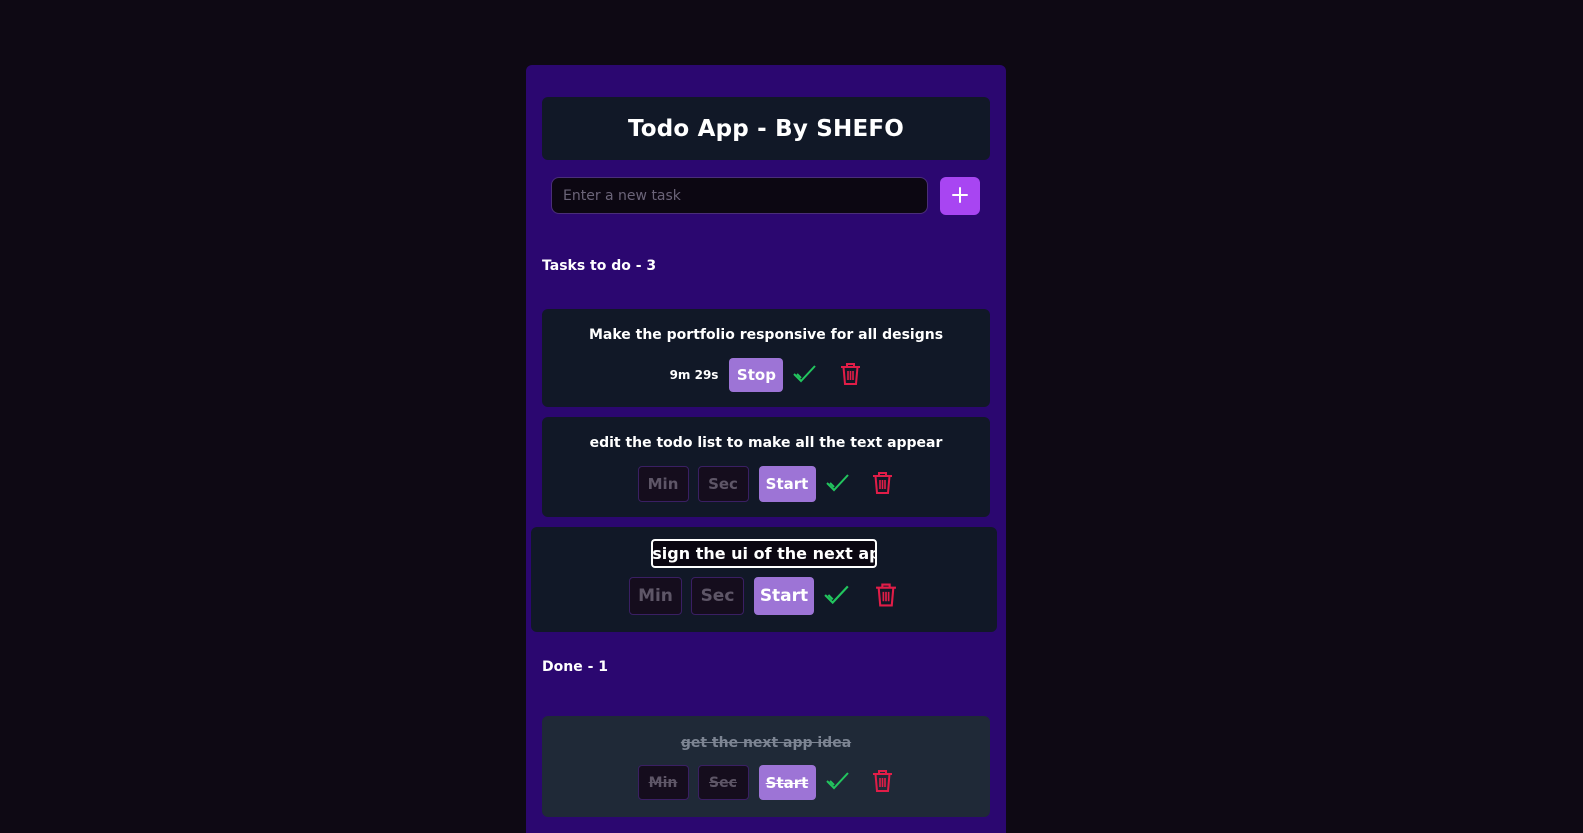 Image resolution: width=1583 pixels, height=833 pixels. I want to click on app-header: Todo App - By SHEFO, so click(766, 128).